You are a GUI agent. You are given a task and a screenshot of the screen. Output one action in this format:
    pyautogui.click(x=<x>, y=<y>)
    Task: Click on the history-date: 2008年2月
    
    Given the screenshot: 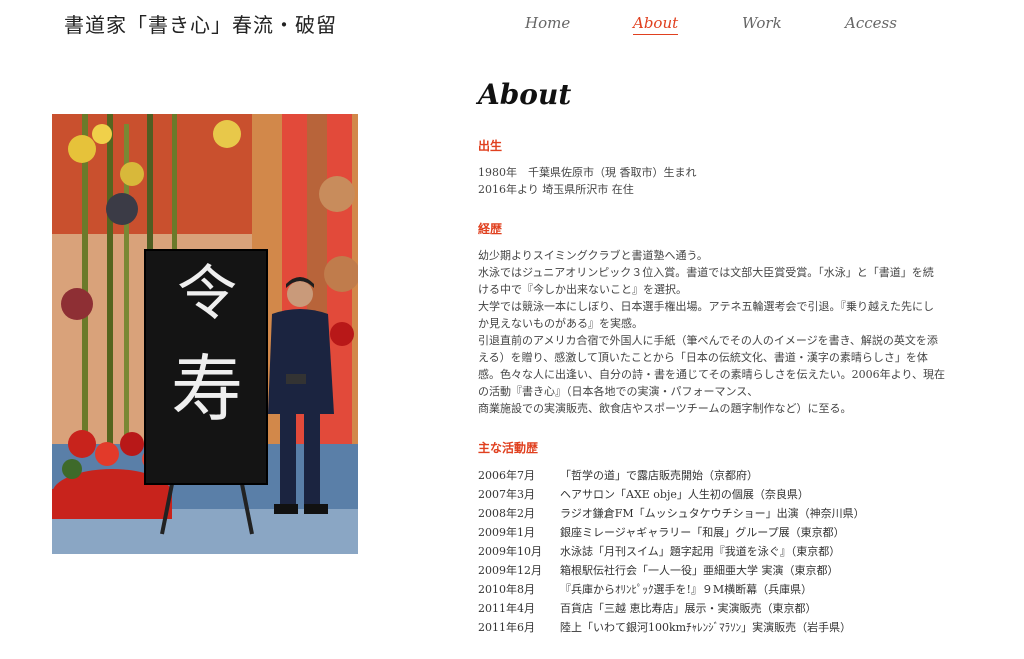 What is the action you would take?
    pyautogui.click(x=506, y=513)
    